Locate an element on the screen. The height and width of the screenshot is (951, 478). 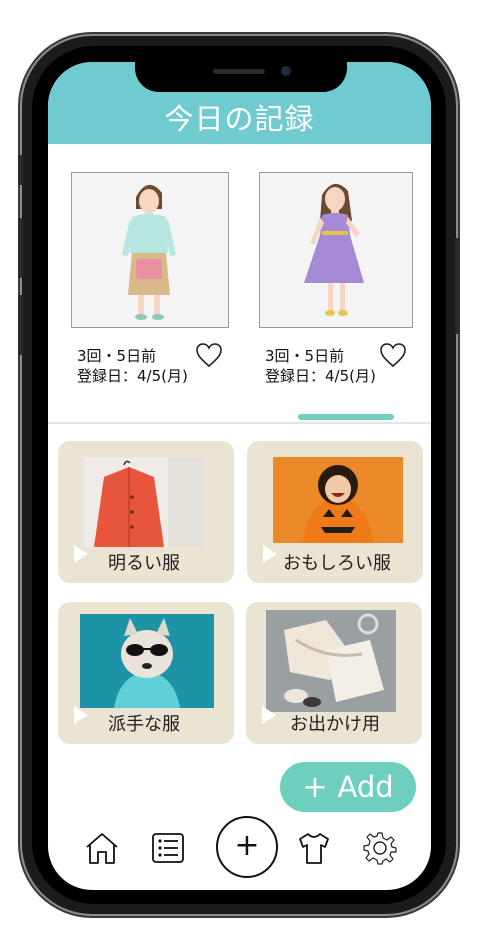
category-label-row: 明るい服 is located at coordinates (146, 560).